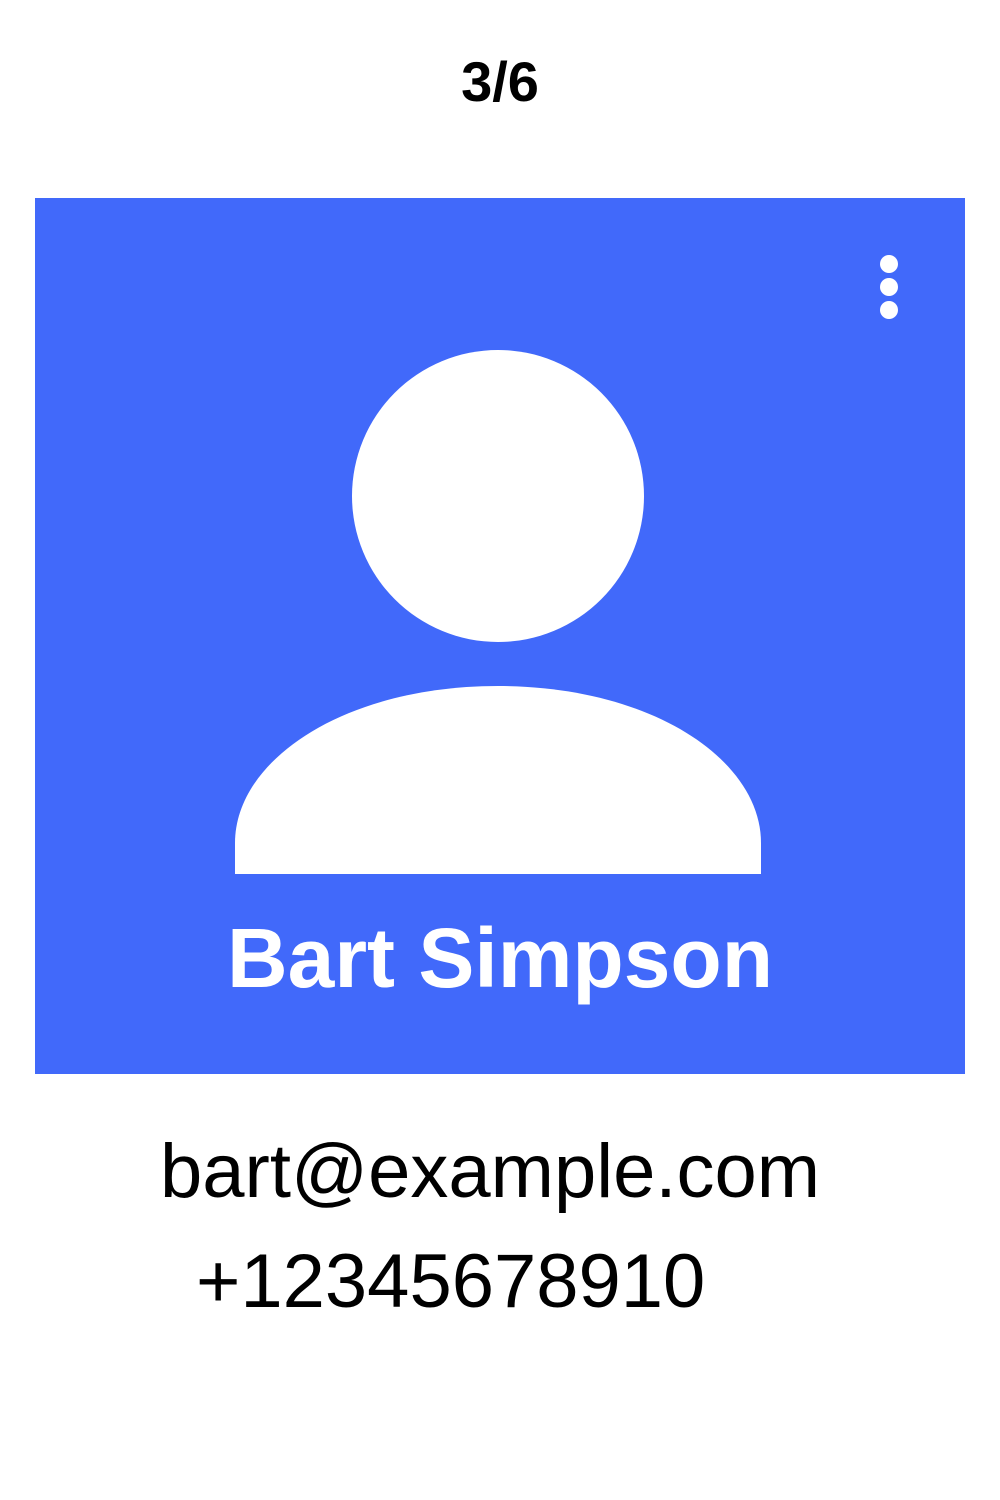 The height and width of the screenshot is (1500, 1000). What do you see at coordinates (500, 958) in the screenshot?
I see `contact-name: Bart Simpson` at bounding box center [500, 958].